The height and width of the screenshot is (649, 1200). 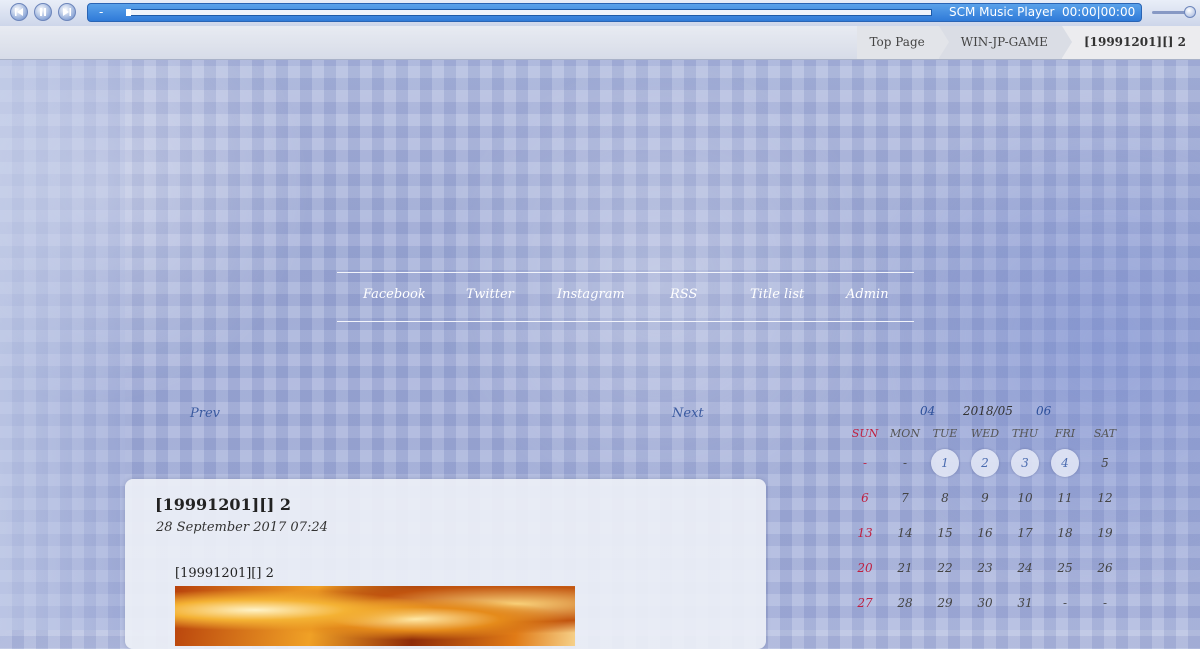 I want to click on calendar-day: 30, so click(x=985, y=603).